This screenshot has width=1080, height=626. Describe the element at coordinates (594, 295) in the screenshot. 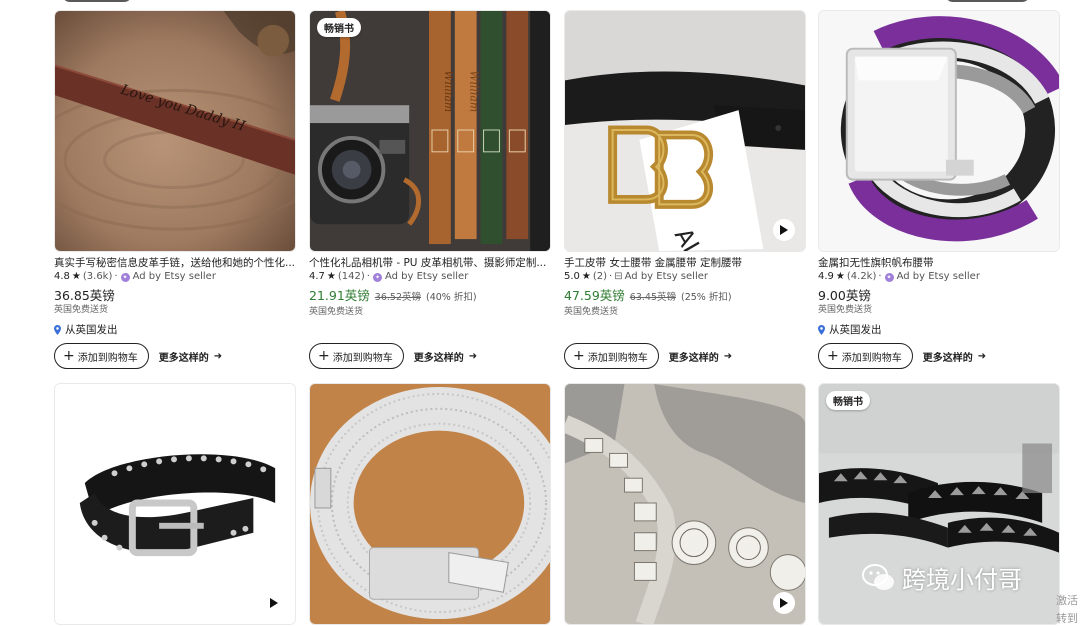

I see `sale-price: 47.59英镑` at that location.